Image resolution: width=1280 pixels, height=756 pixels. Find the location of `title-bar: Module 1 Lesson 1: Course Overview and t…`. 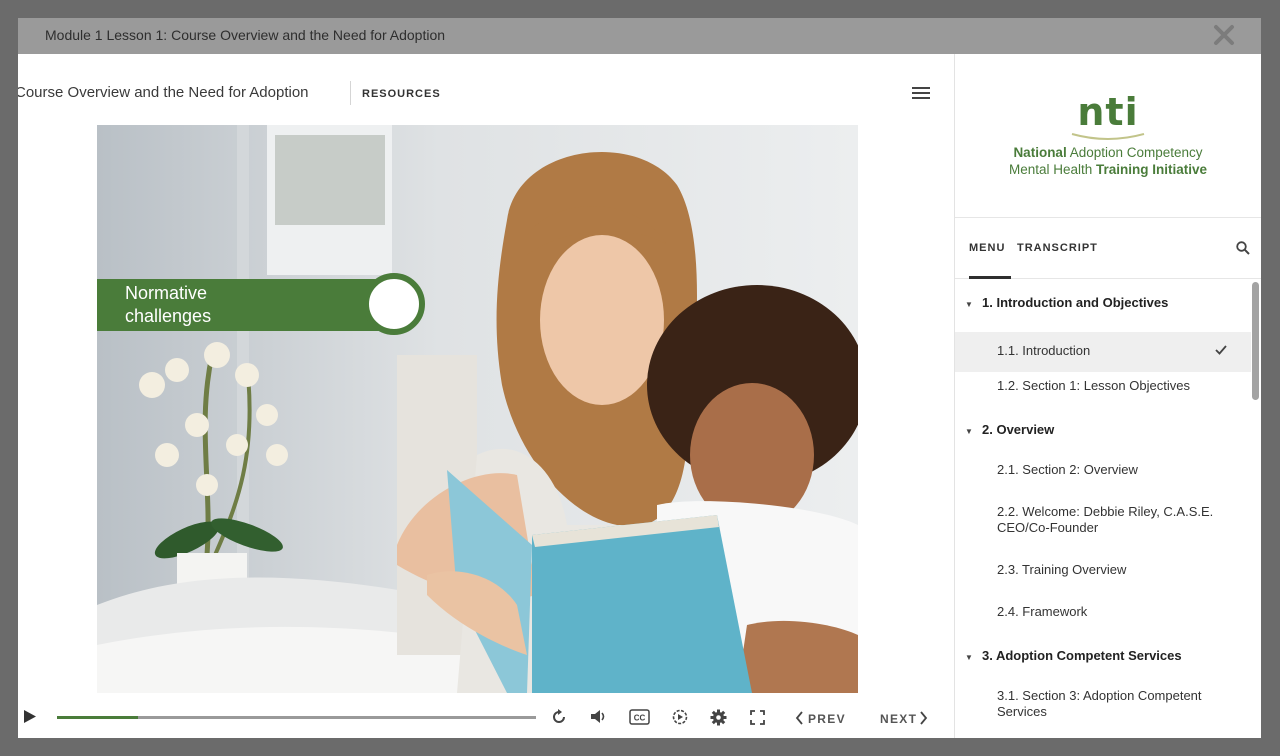

title-bar: Module 1 Lesson 1: Course Overview and t… is located at coordinates (639, 36).